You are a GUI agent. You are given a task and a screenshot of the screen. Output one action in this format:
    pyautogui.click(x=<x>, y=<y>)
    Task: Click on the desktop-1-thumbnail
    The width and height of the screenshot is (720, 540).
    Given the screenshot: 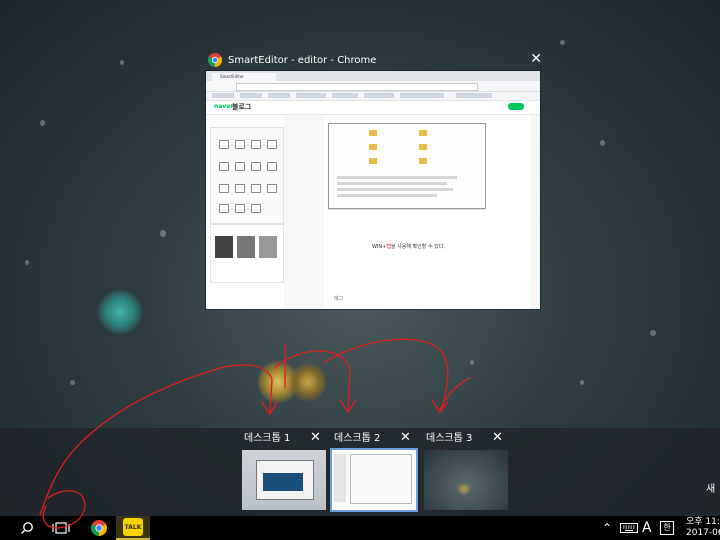 What is the action you would take?
    pyautogui.click(x=284, y=480)
    